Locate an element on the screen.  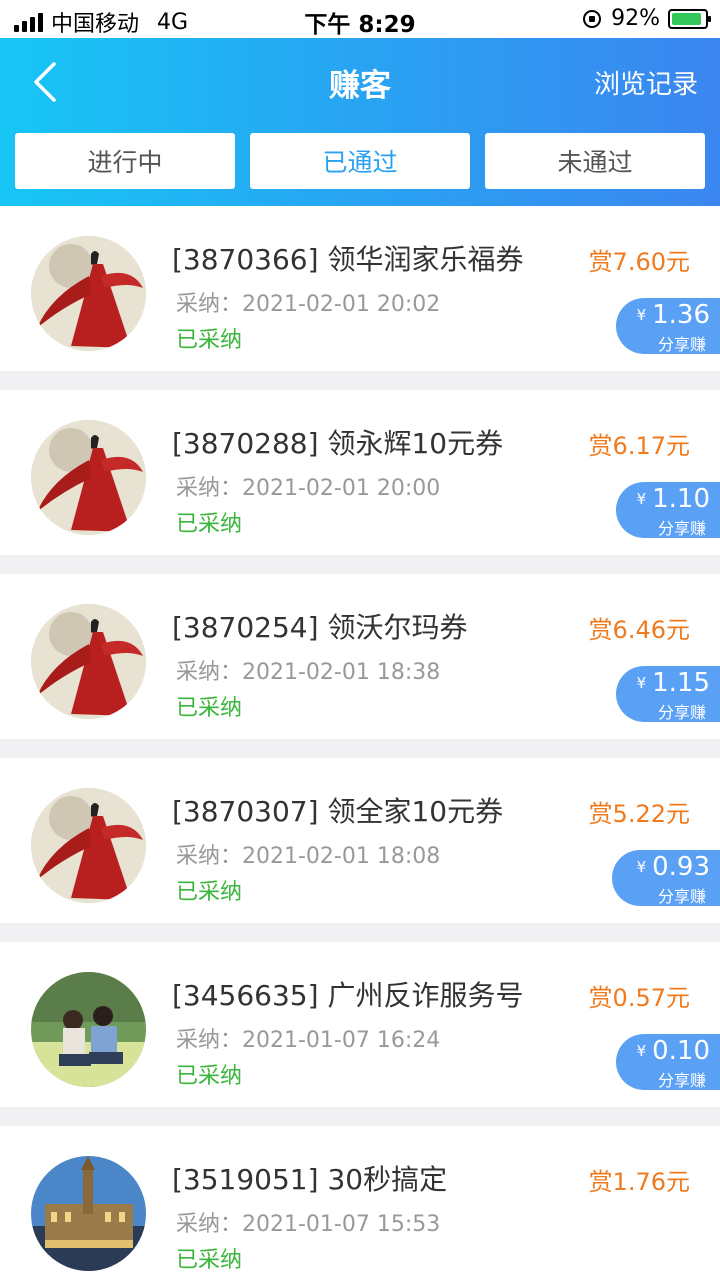
tab-approved: 已通过 is located at coordinates (360, 161).